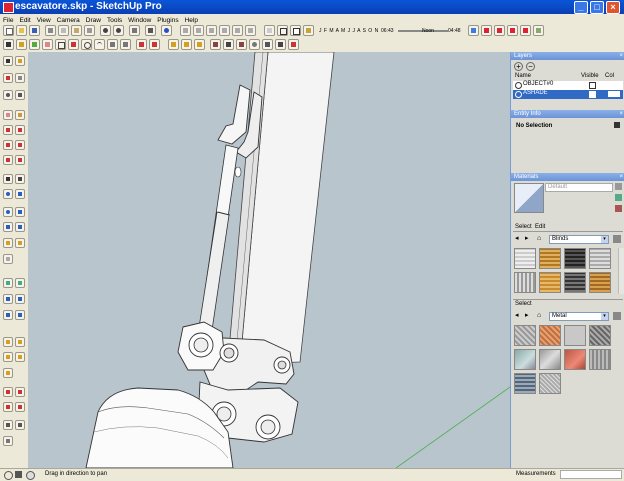 This screenshot has width=624, height=481. What do you see at coordinates (198, 30) in the screenshot?
I see `top-view-icon` at bounding box center [198, 30].